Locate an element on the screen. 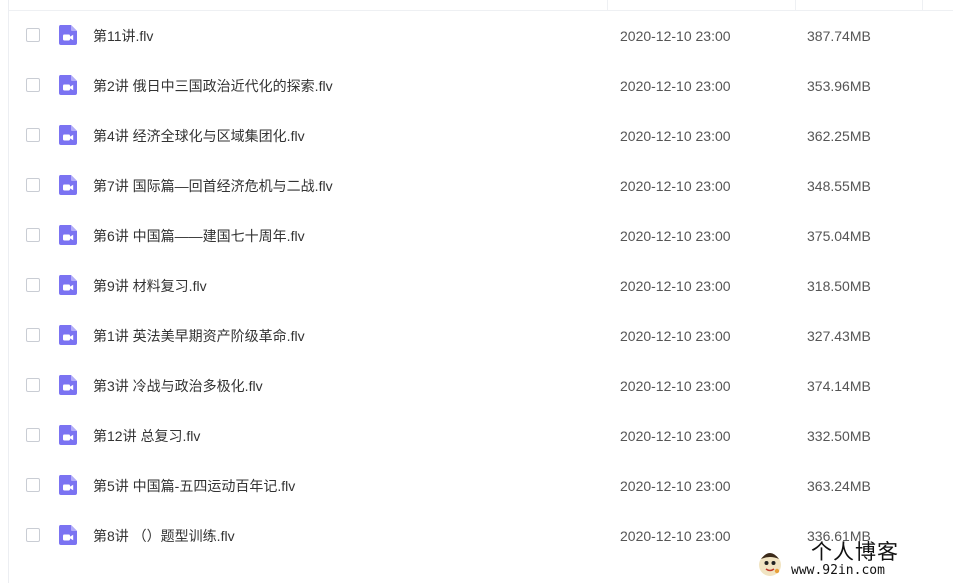 Image resolution: width=953 pixels, height=583 pixels. file-name: 第4讲 经济全球化与区域集团化.flv is located at coordinates (199, 136).